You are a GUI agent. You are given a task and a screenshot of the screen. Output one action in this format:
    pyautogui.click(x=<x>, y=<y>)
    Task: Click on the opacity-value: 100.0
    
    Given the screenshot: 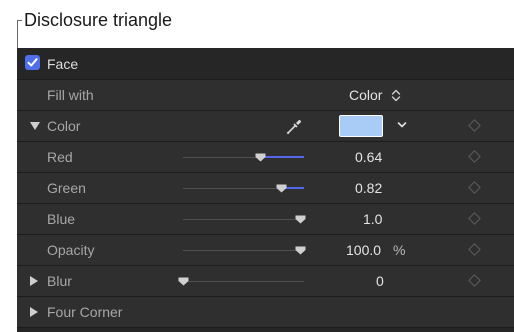 What is the action you would take?
    pyautogui.click(x=363, y=250)
    